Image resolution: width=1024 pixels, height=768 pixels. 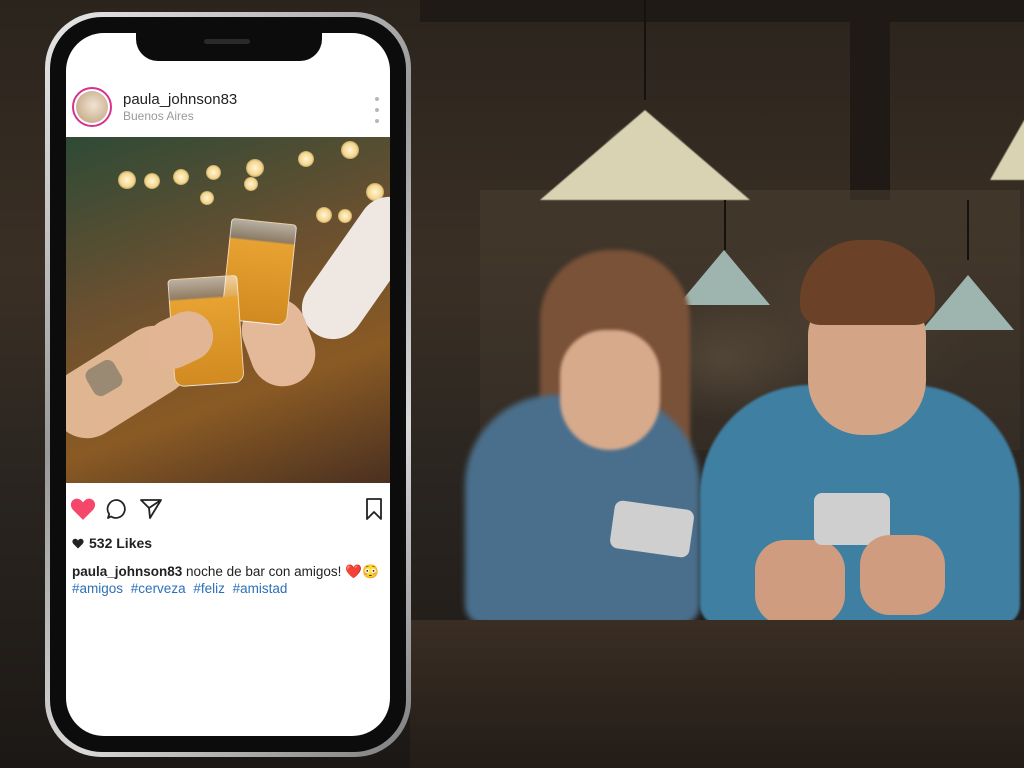 What do you see at coordinates (97, 588) in the screenshot?
I see `hashtag-link: #amigos` at bounding box center [97, 588].